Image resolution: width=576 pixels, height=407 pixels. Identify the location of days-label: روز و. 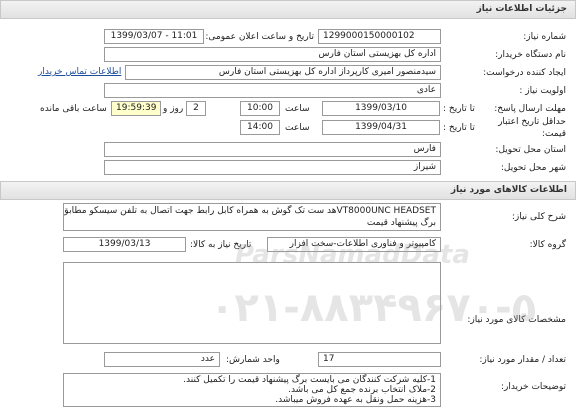
(173, 109).